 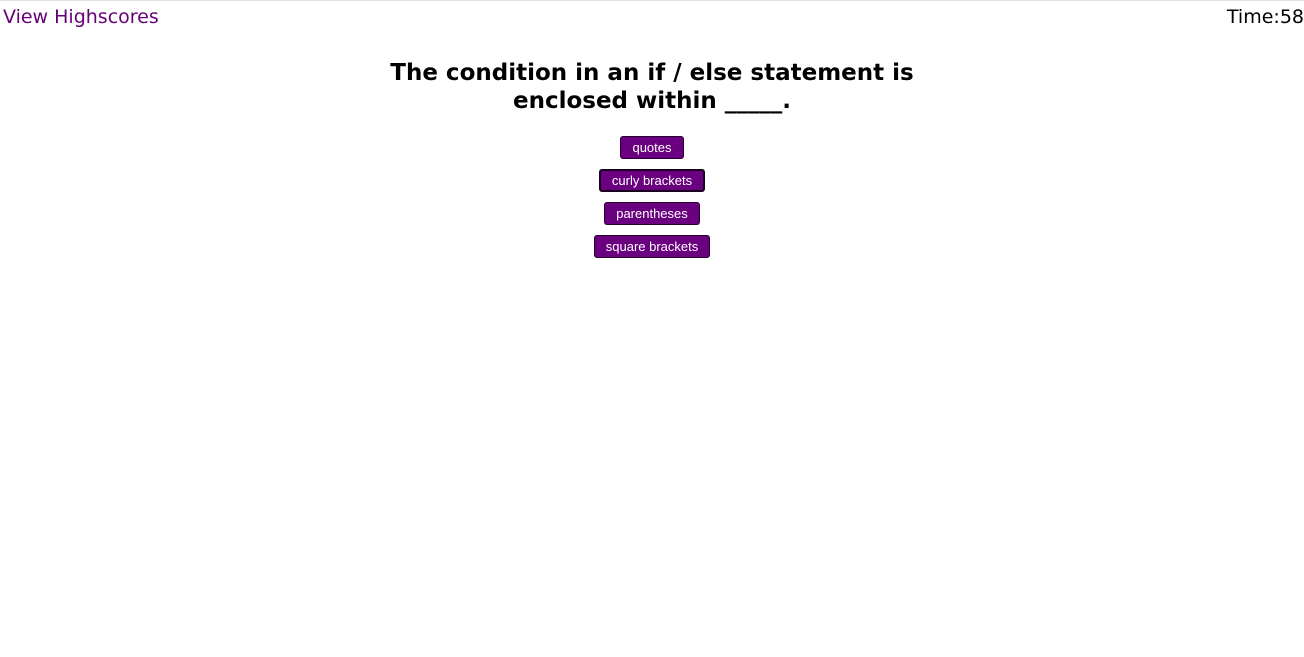 What do you see at coordinates (652, 213) in the screenshot?
I see `choice-button-parentheses: parentheses` at bounding box center [652, 213].